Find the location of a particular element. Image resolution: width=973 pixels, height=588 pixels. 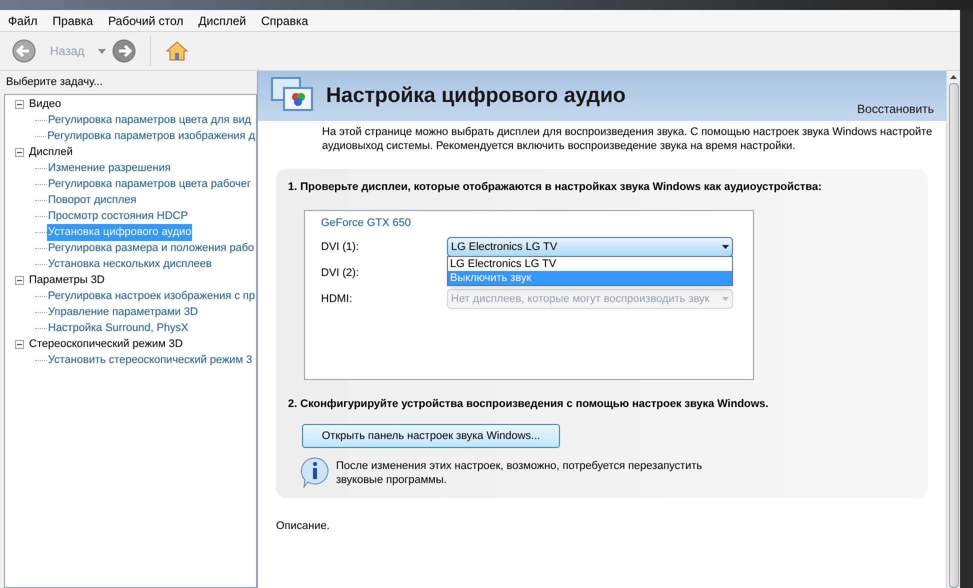

menu-item: Файл is located at coordinates (23, 21).